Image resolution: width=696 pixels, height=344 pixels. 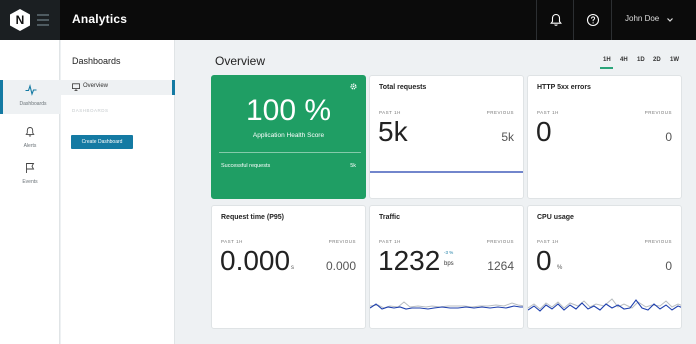 What do you see at coordinates (507, 137) in the screenshot?
I see `previous-value: 5k` at bounding box center [507, 137].